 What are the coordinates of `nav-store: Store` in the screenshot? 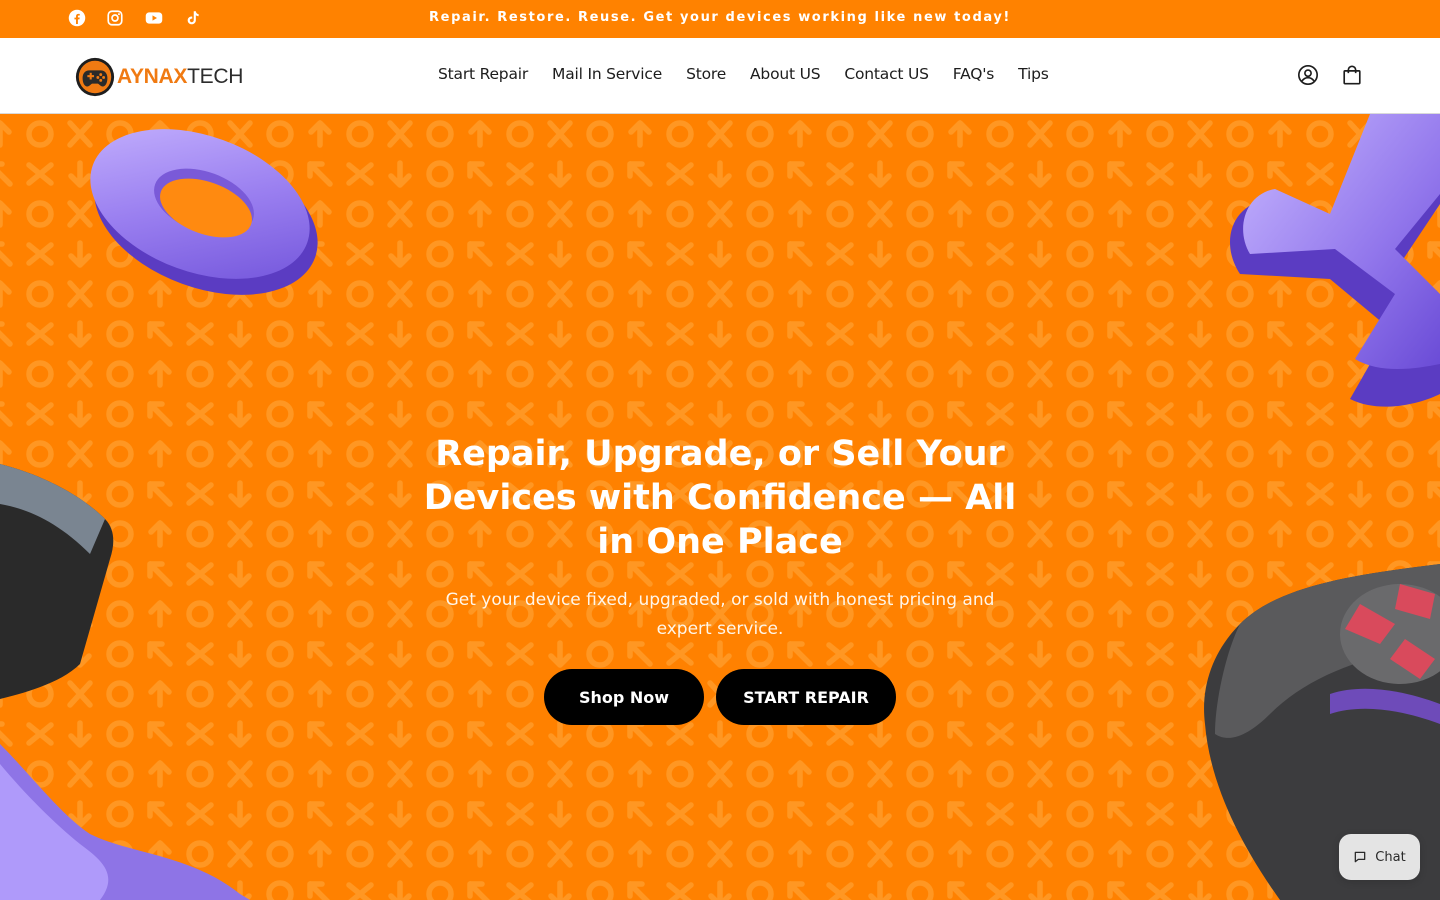 It's located at (706, 74).